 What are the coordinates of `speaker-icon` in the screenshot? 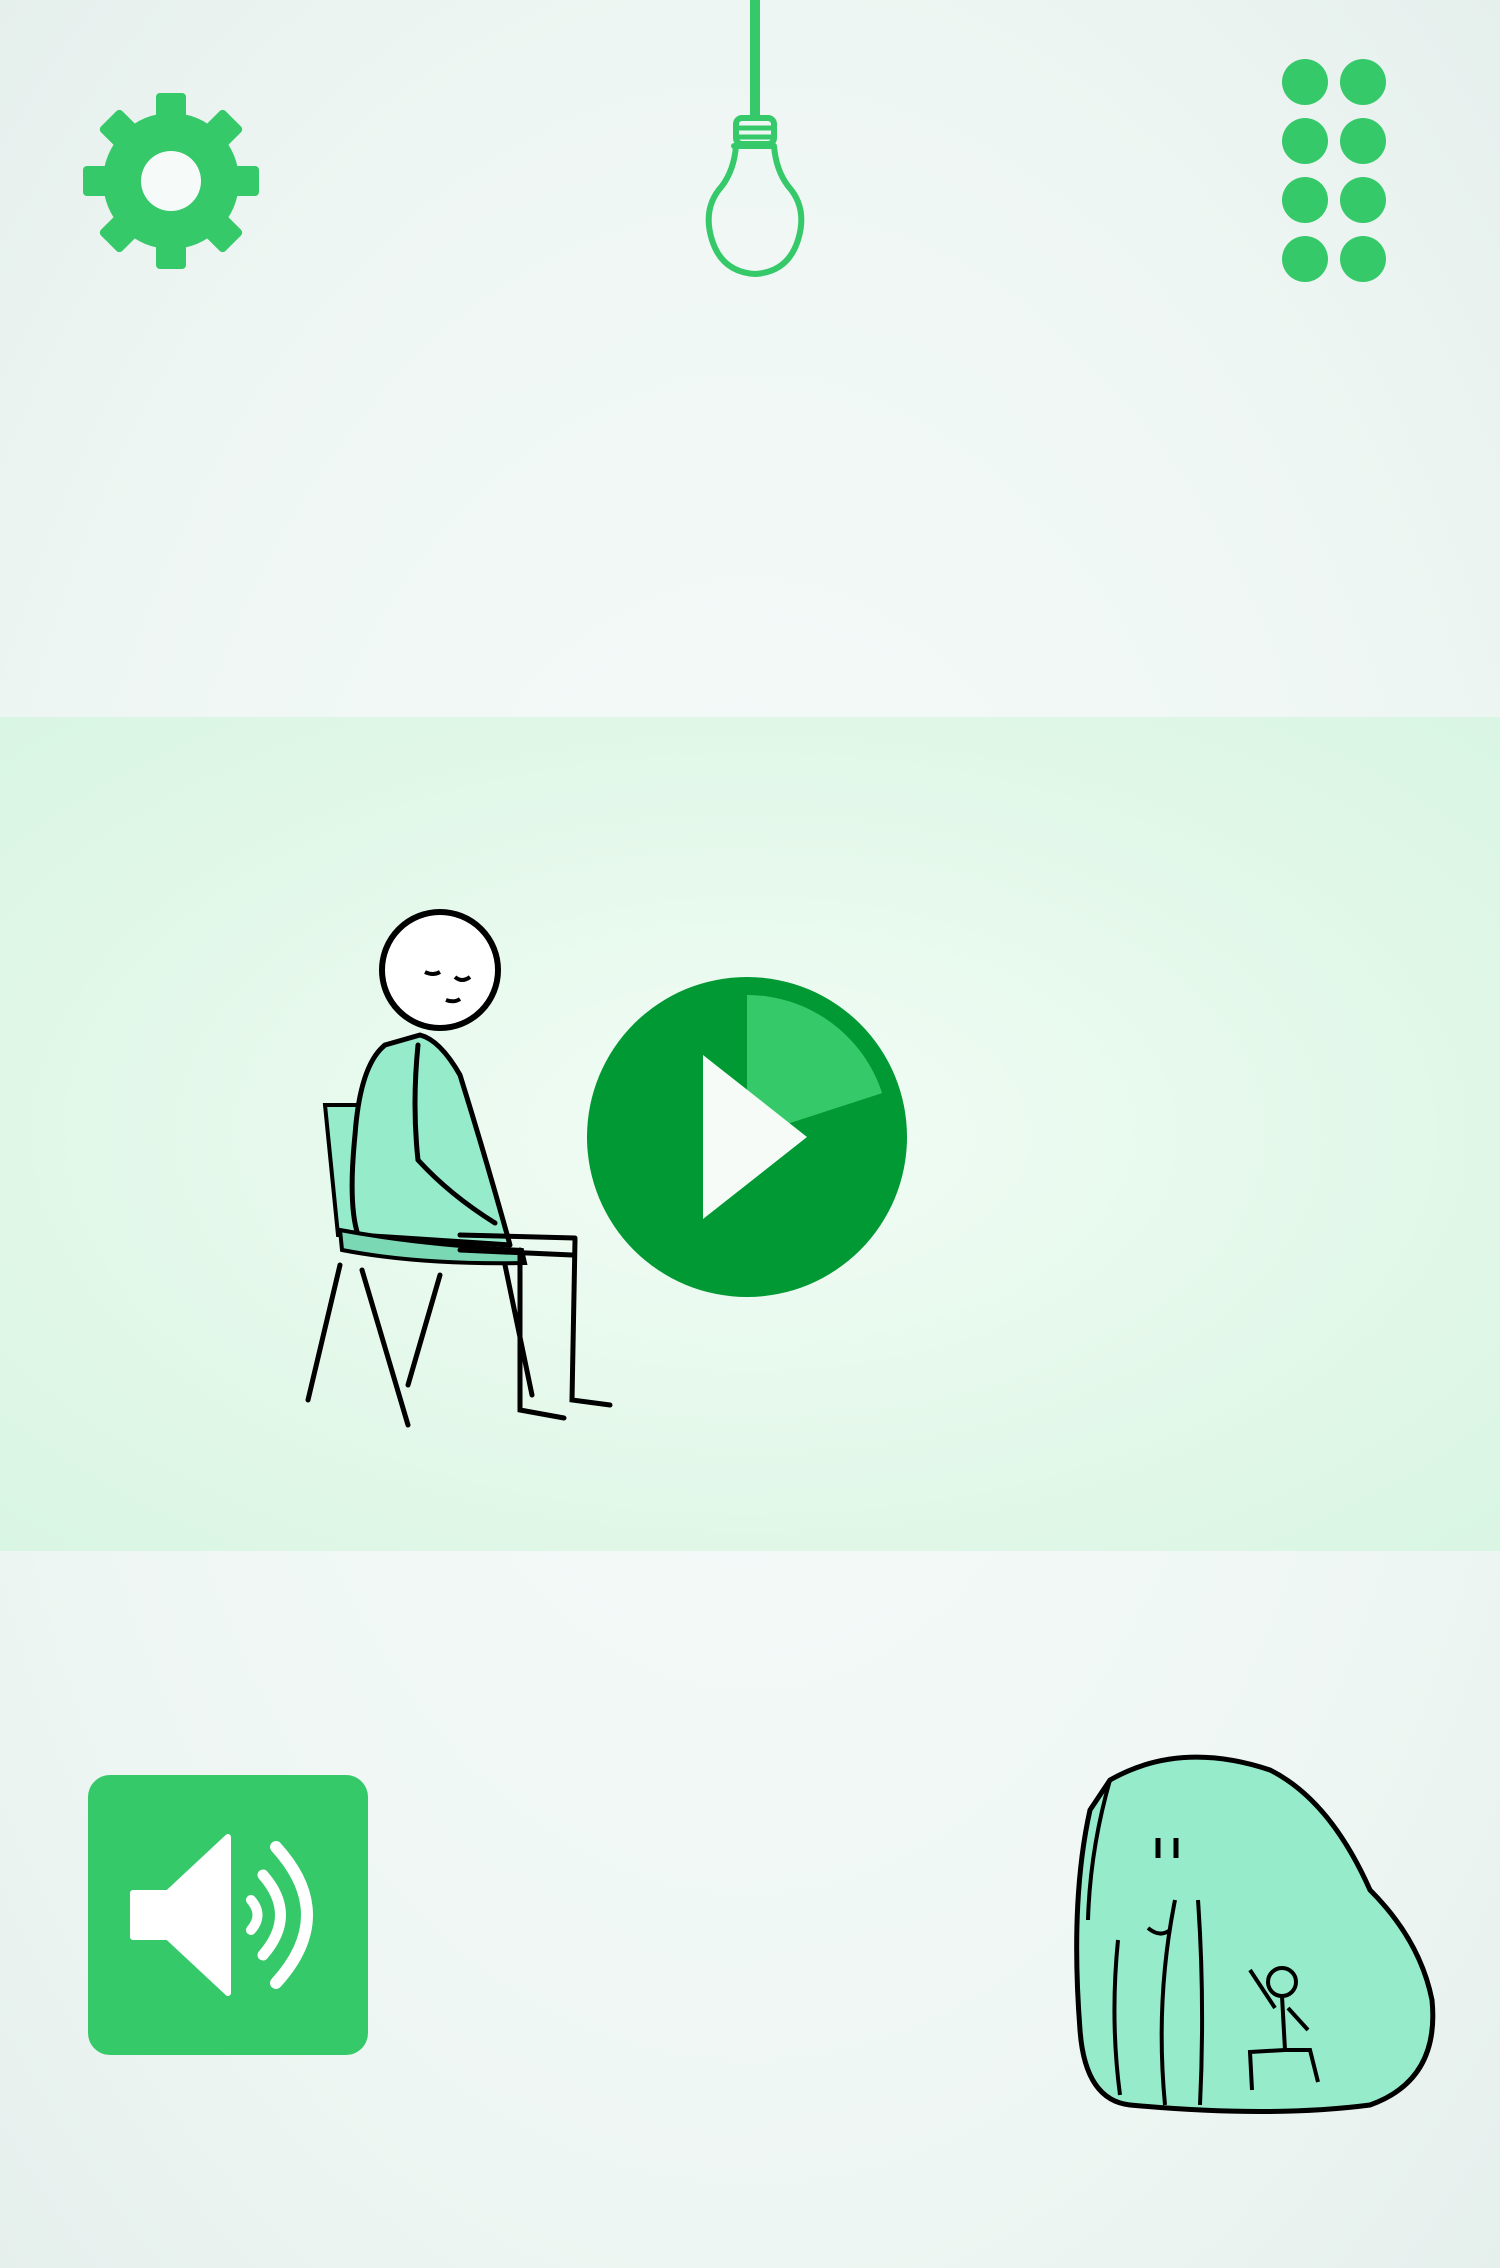 It's located at (221, 1915).